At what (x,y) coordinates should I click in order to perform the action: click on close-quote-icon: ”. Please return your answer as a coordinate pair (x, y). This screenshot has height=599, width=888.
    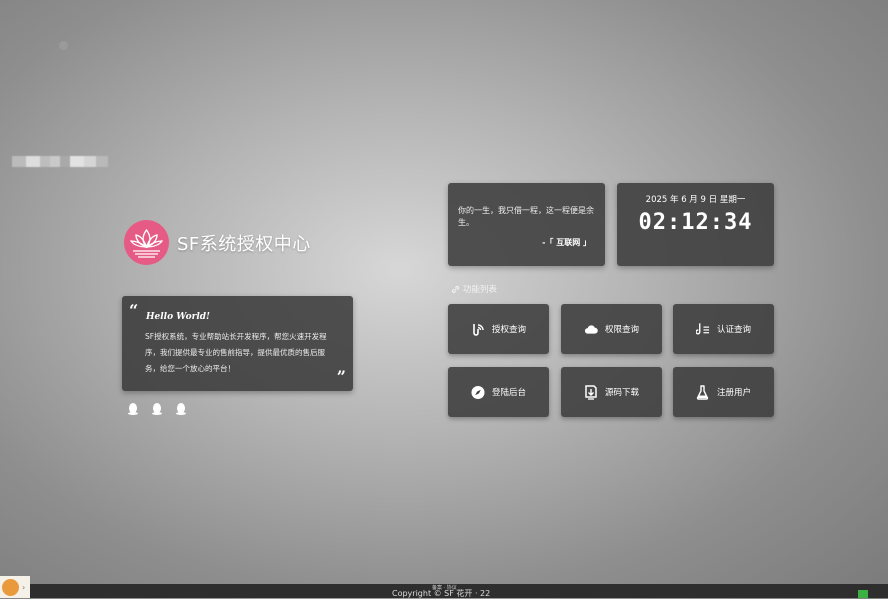
    Looking at the image, I should click on (341, 376).